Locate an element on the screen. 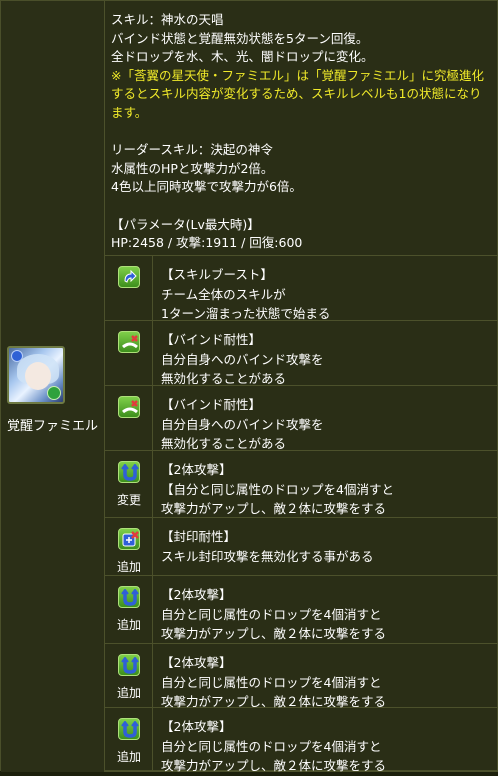 The image size is (498, 776). skill-boost-icon is located at coordinates (129, 277).